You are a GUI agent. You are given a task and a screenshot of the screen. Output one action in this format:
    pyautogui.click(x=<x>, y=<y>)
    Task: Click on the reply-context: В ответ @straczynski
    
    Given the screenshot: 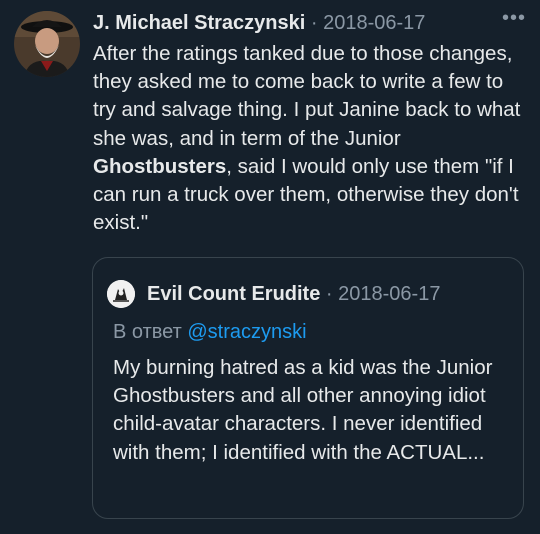 What is the action you would take?
    pyautogui.click(x=210, y=332)
    